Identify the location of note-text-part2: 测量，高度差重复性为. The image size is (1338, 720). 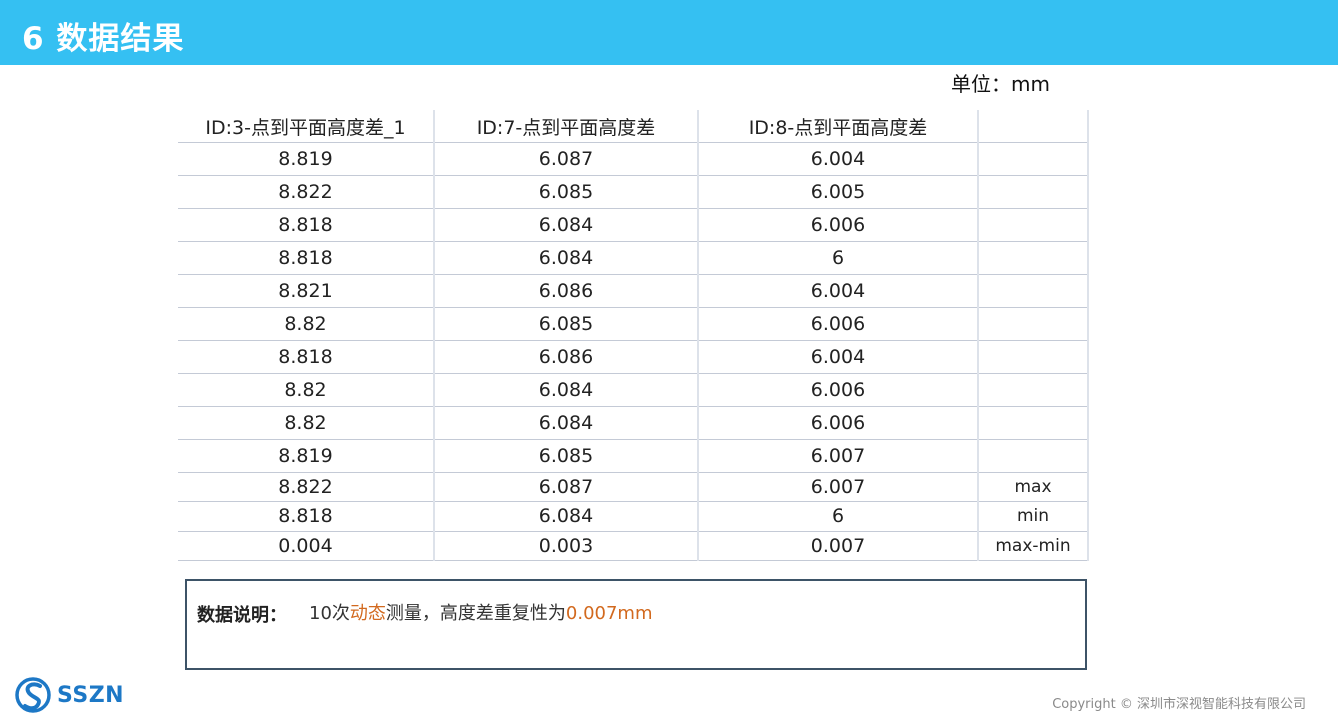
(475, 613).